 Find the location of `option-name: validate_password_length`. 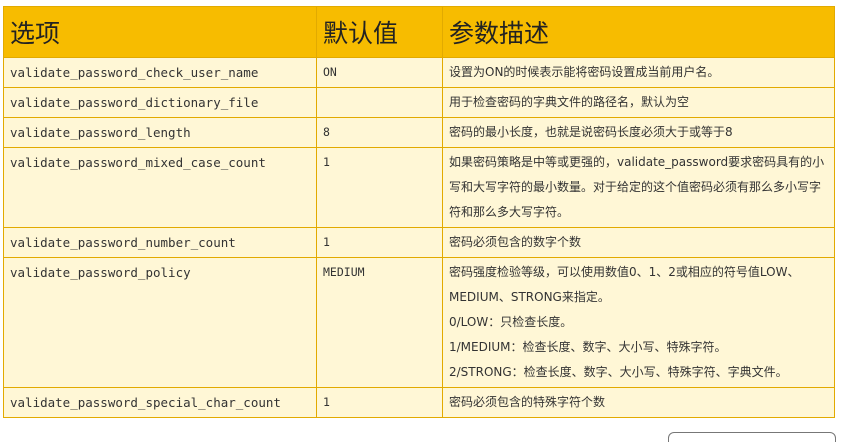

option-name: validate_password_length is located at coordinates (160, 132).